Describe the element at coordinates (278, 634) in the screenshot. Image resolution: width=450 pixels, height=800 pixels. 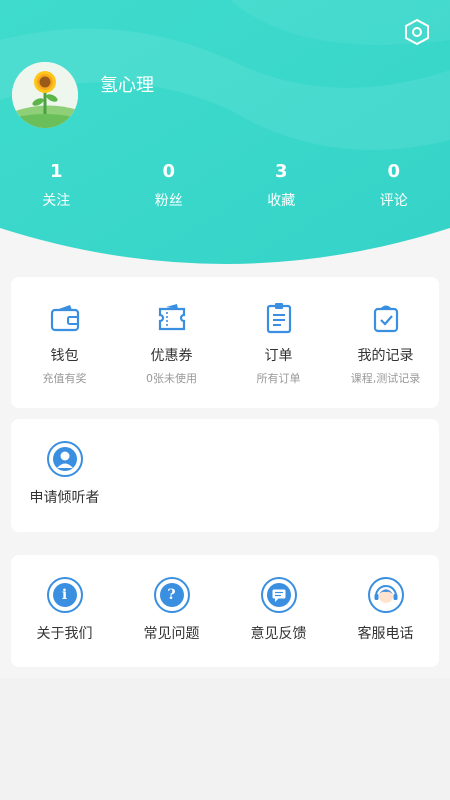
I see `help-label: 意见反馈` at that location.